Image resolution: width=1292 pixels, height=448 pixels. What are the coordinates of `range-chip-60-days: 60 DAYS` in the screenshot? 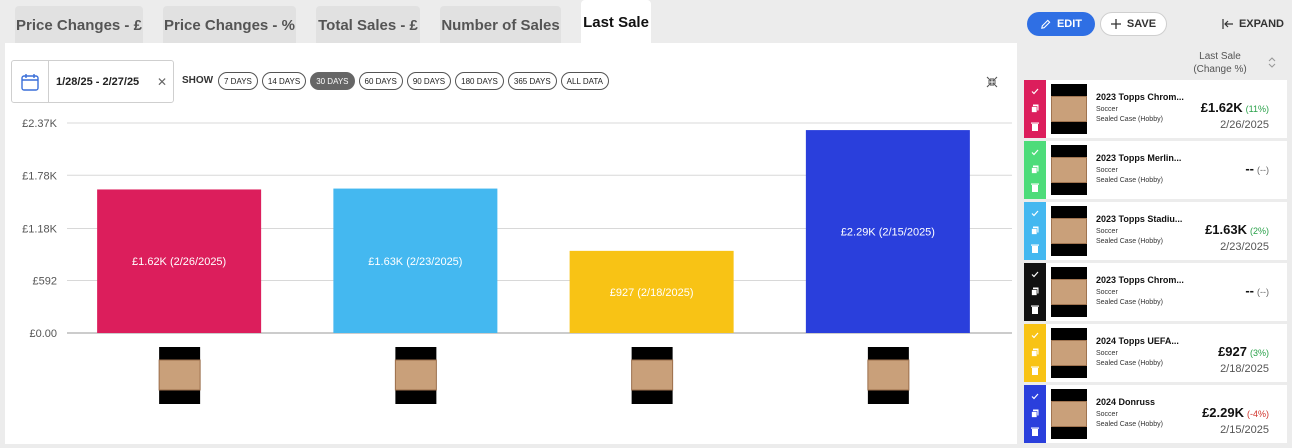 It's located at (380, 81).